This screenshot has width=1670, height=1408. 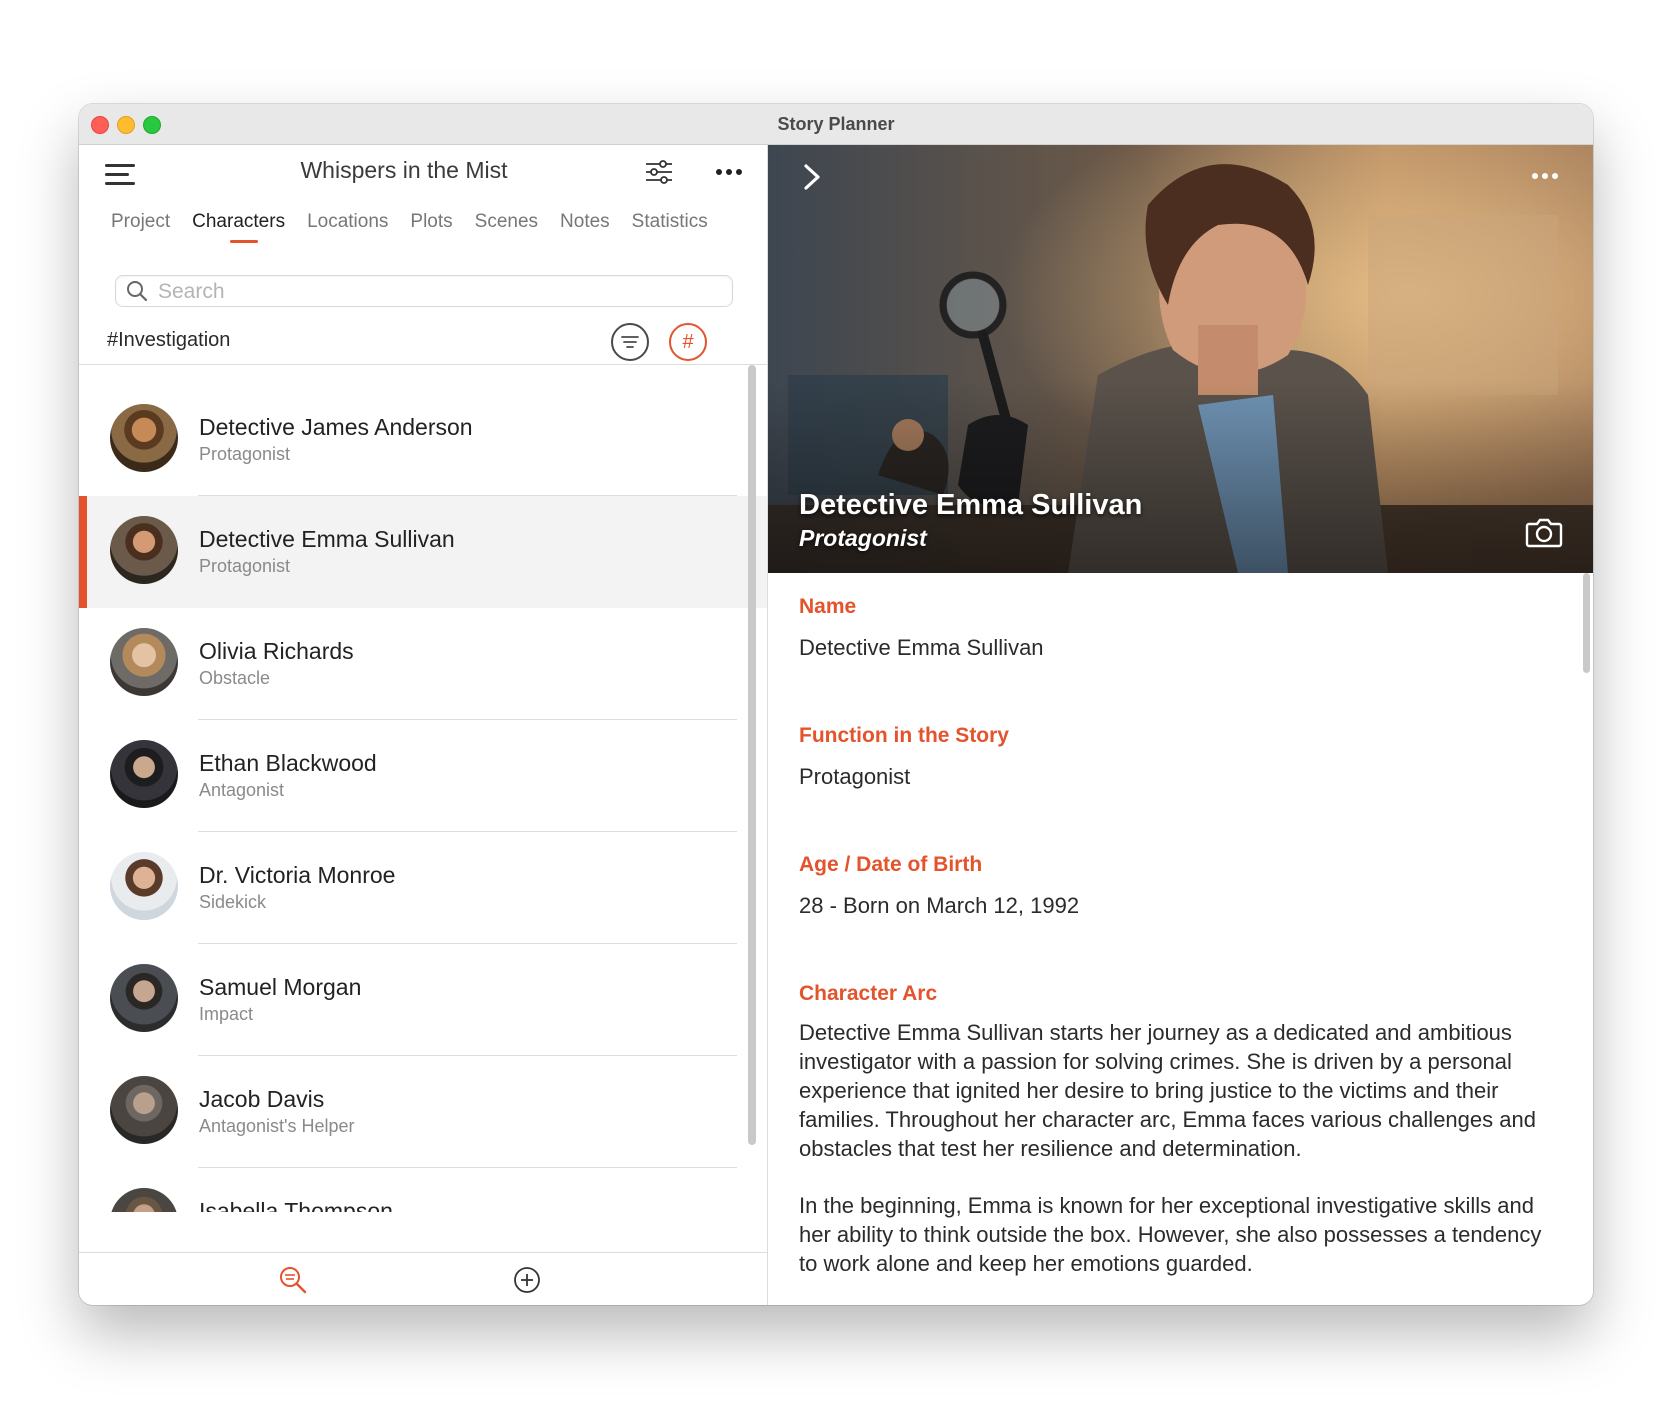 What do you see at coordinates (277, 1126) in the screenshot?
I see `character-role: Antagonist's Helper` at bounding box center [277, 1126].